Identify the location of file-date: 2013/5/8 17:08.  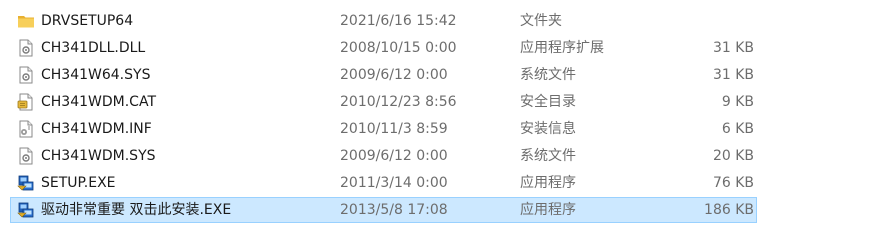
(394, 210).